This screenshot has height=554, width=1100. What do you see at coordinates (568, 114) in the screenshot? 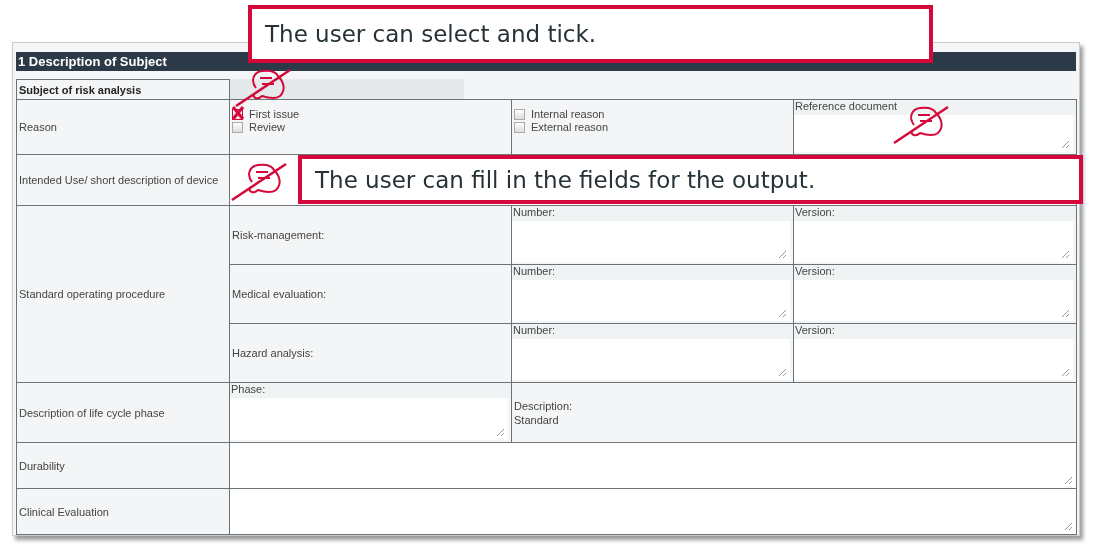
I see `checkbox-label: Internal reason` at bounding box center [568, 114].